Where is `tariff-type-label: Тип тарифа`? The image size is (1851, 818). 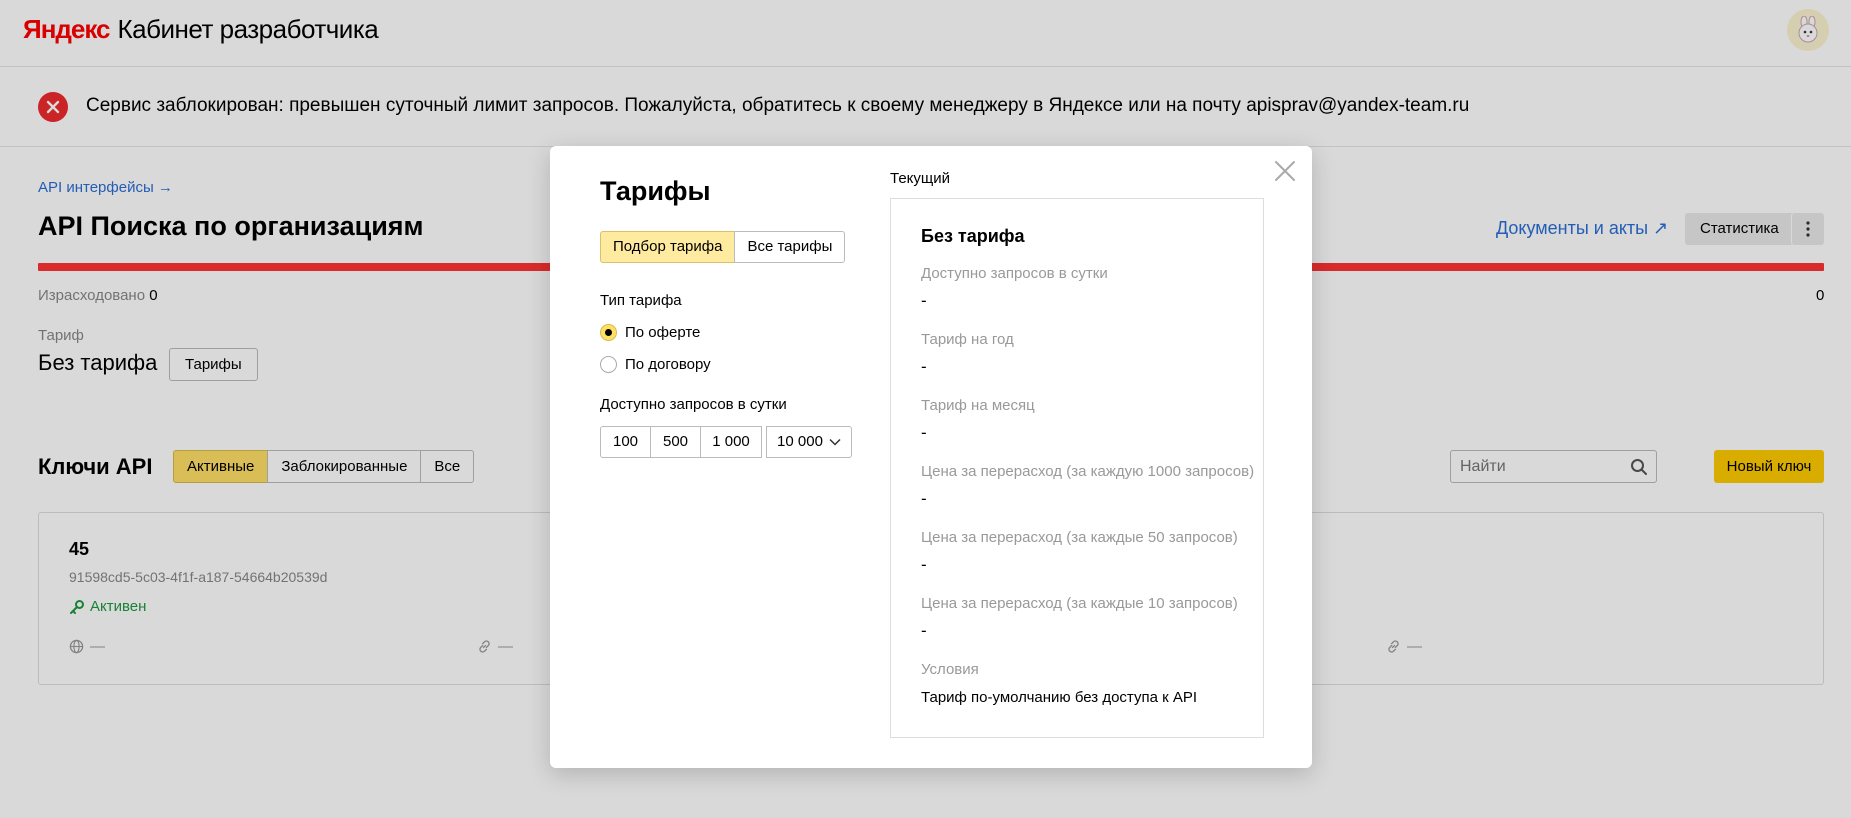 tariff-type-label: Тип тарифа is located at coordinates (641, 300).